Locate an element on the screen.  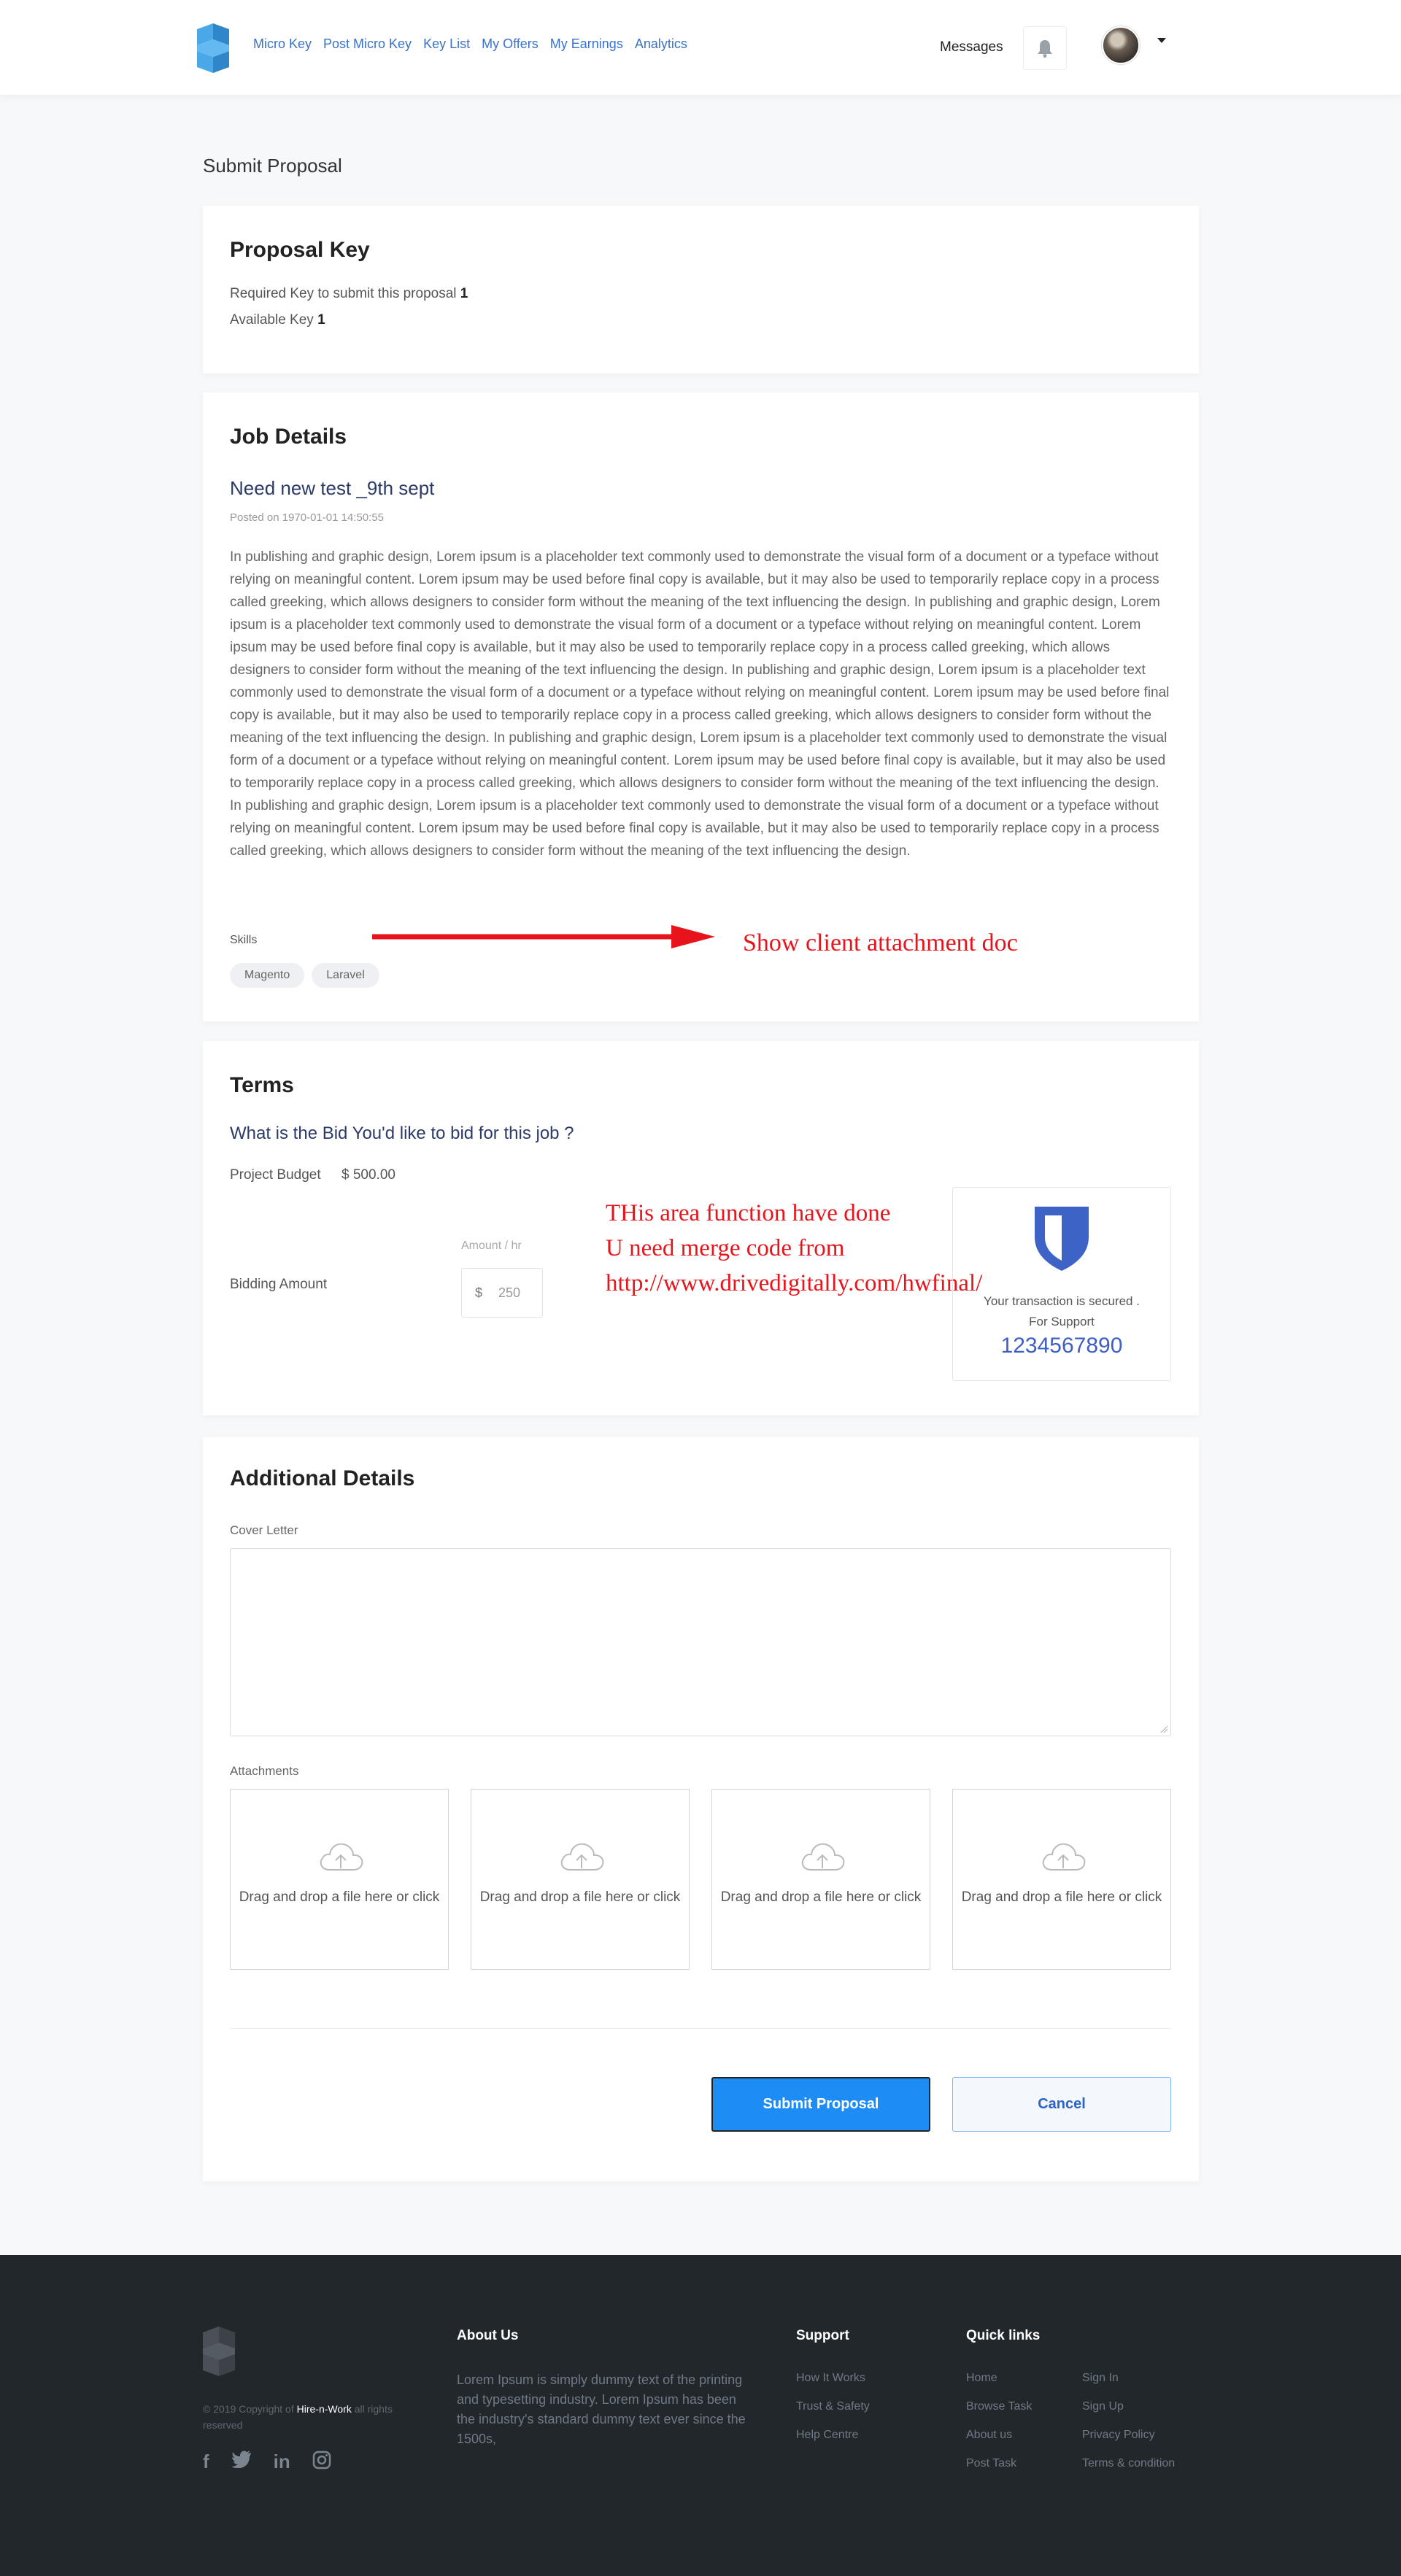
proposal-key-heading: Proposal Key is located at coordinates (300, 250).